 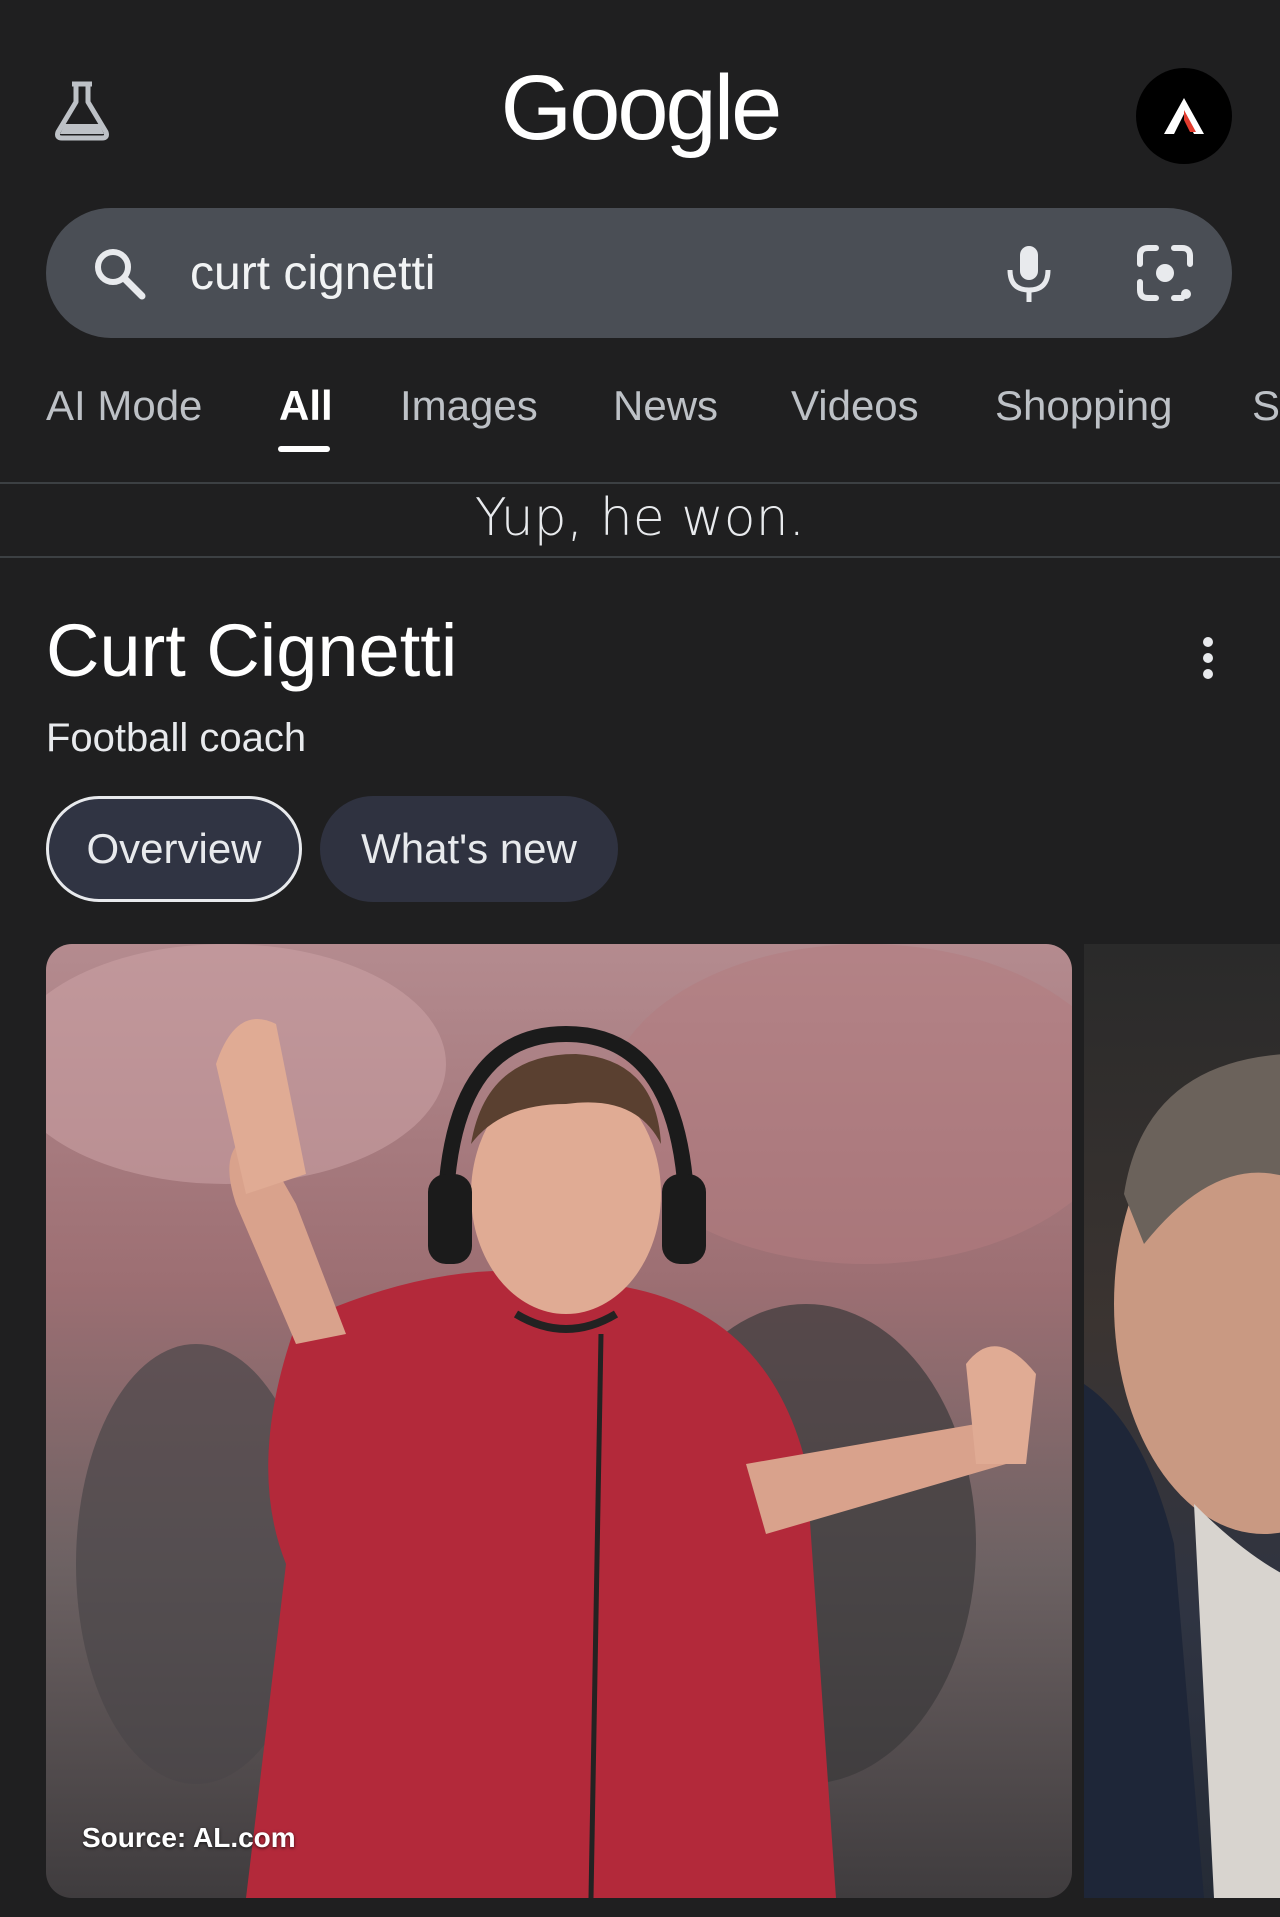 What do you see at coordinates (1182, 1476) in the screenshot?
I see `second-photo-illustration` at bounding box center [1182, 1476].